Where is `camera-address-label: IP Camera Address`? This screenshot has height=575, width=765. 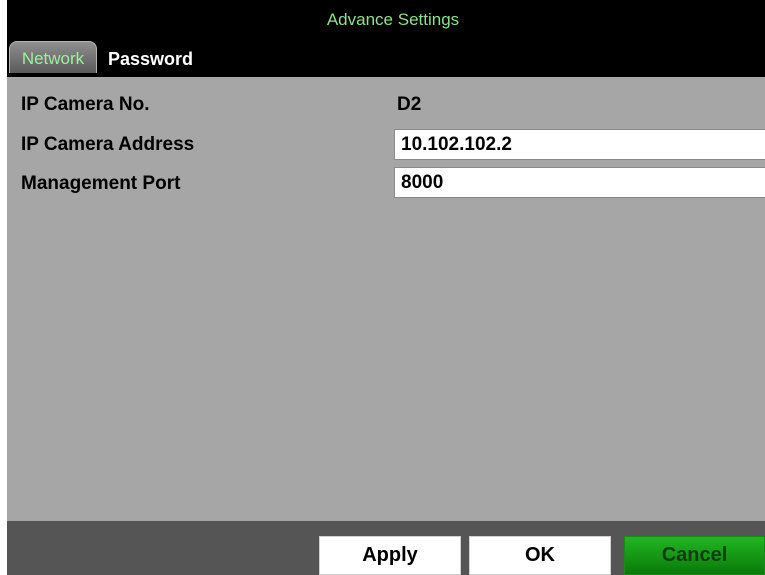
camera-address-label: IP Camera Address is located at coordinates (108, 144).